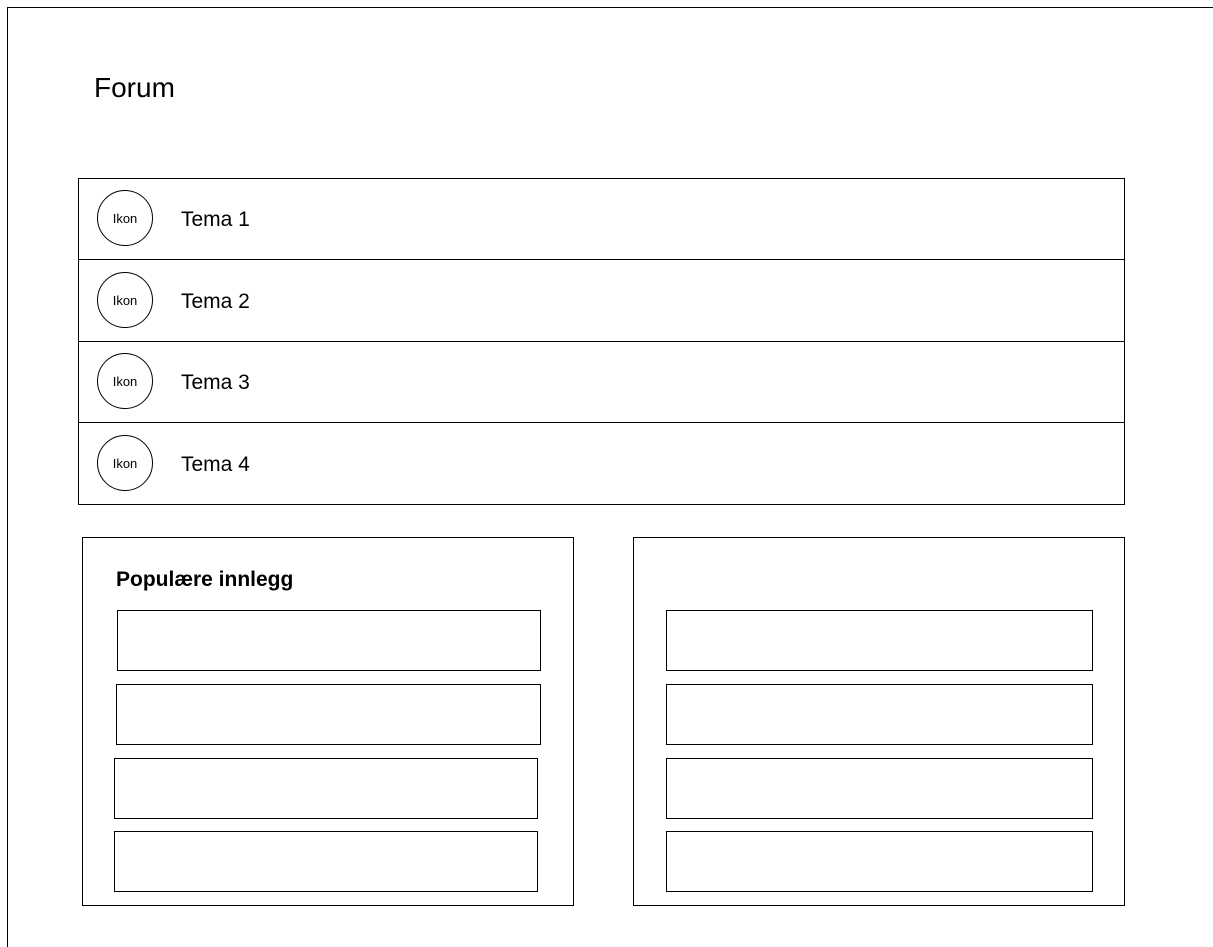 Image resolution: width=1213 pixels, height=947 pixels. I want to click on topic-label: Tema 1, so click(215, 219).